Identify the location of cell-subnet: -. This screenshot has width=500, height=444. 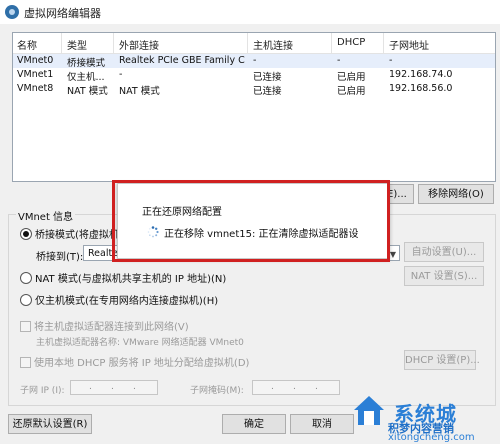
(391, 60).